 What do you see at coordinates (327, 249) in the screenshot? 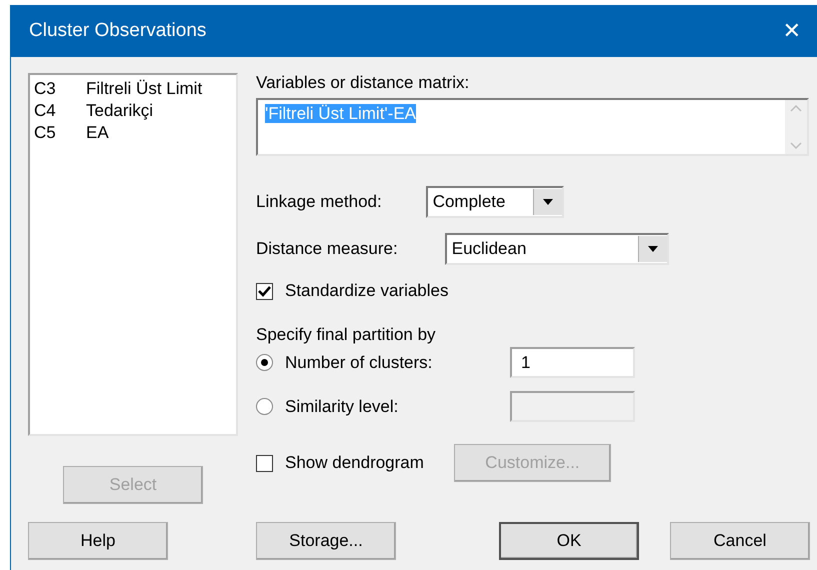
I see `distance-label: Distance measure:` at bounding box center [327, 249].